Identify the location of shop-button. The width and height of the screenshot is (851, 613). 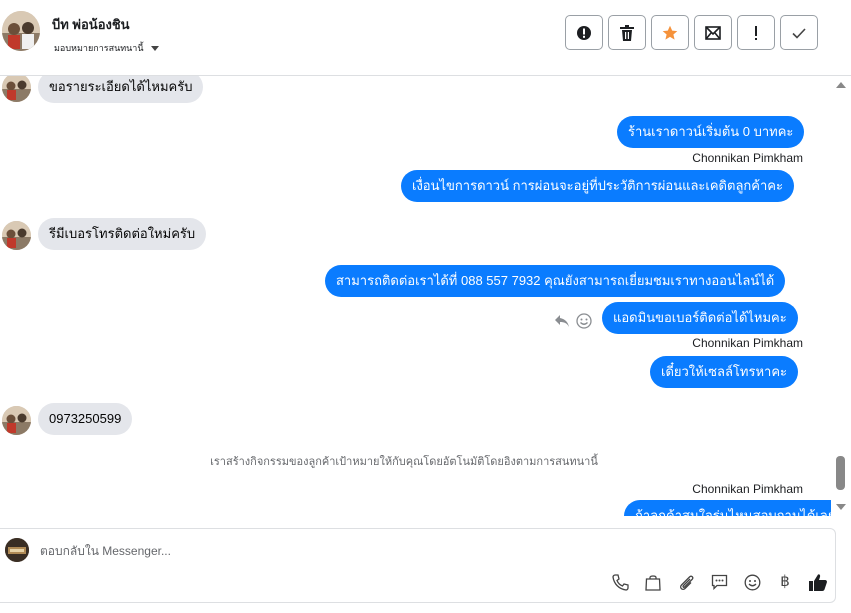
(653, 582).